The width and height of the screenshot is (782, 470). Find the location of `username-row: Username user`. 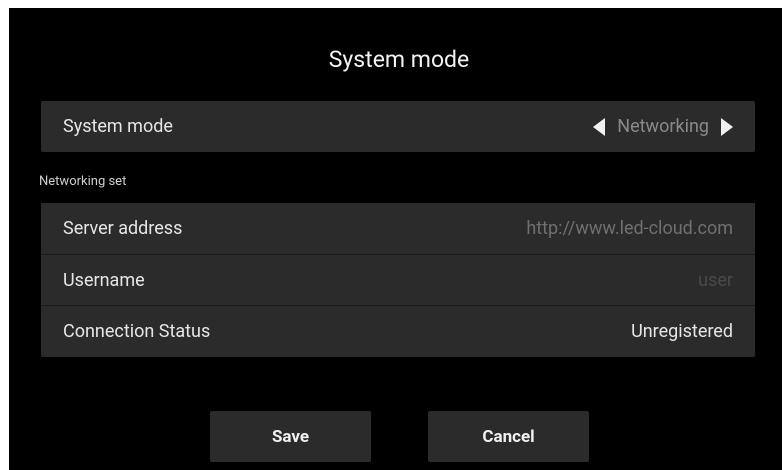

username-row: Username user is located at coordinates (398, 279).